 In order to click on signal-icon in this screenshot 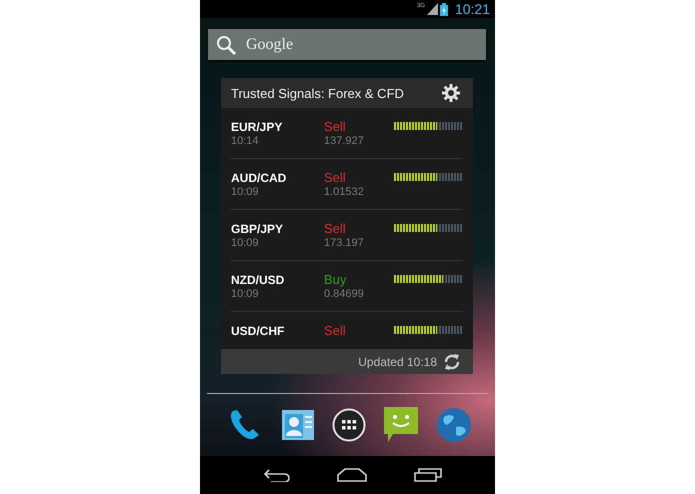, I will do `click(432, 9)`.